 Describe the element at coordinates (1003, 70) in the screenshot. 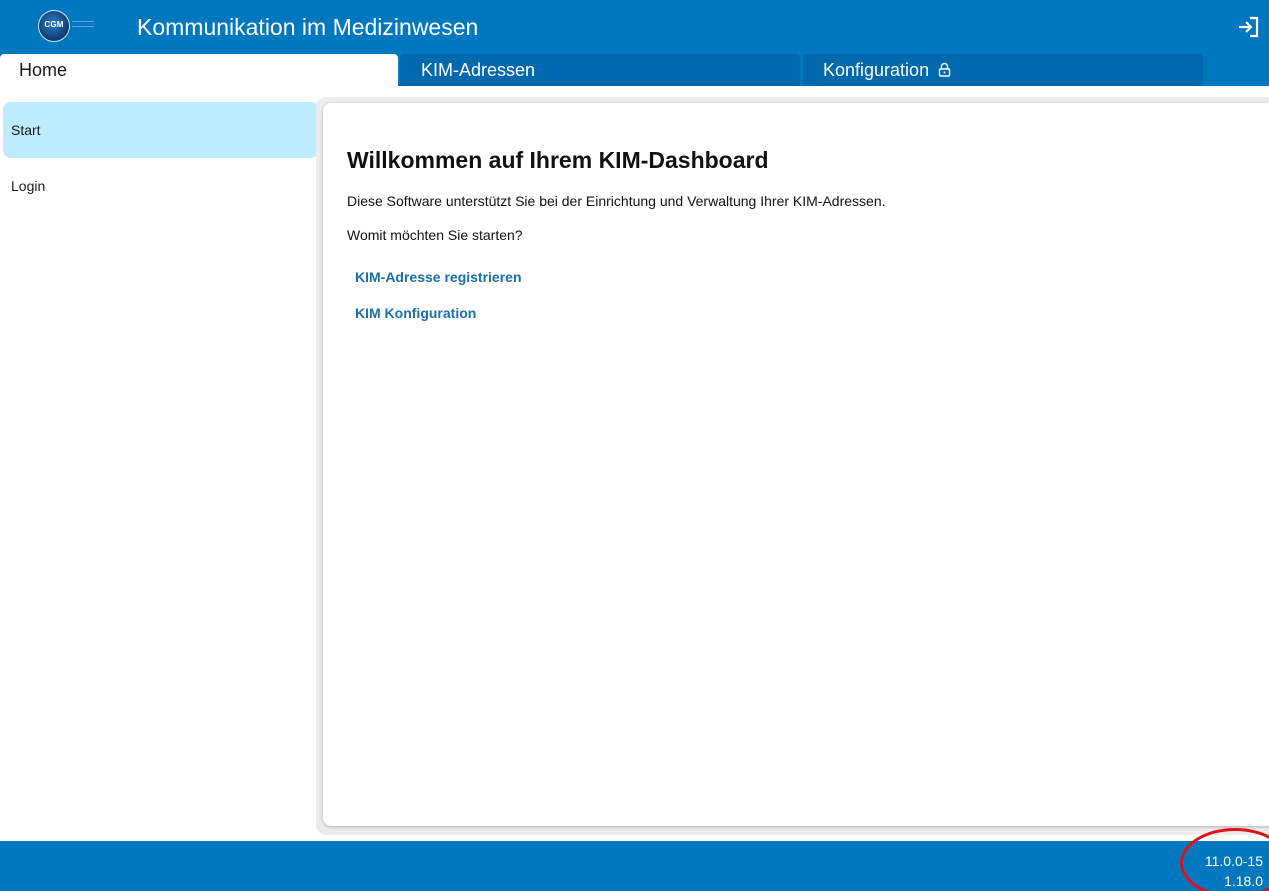

I see `tab-konfiguration: Konfiguration` at that location.